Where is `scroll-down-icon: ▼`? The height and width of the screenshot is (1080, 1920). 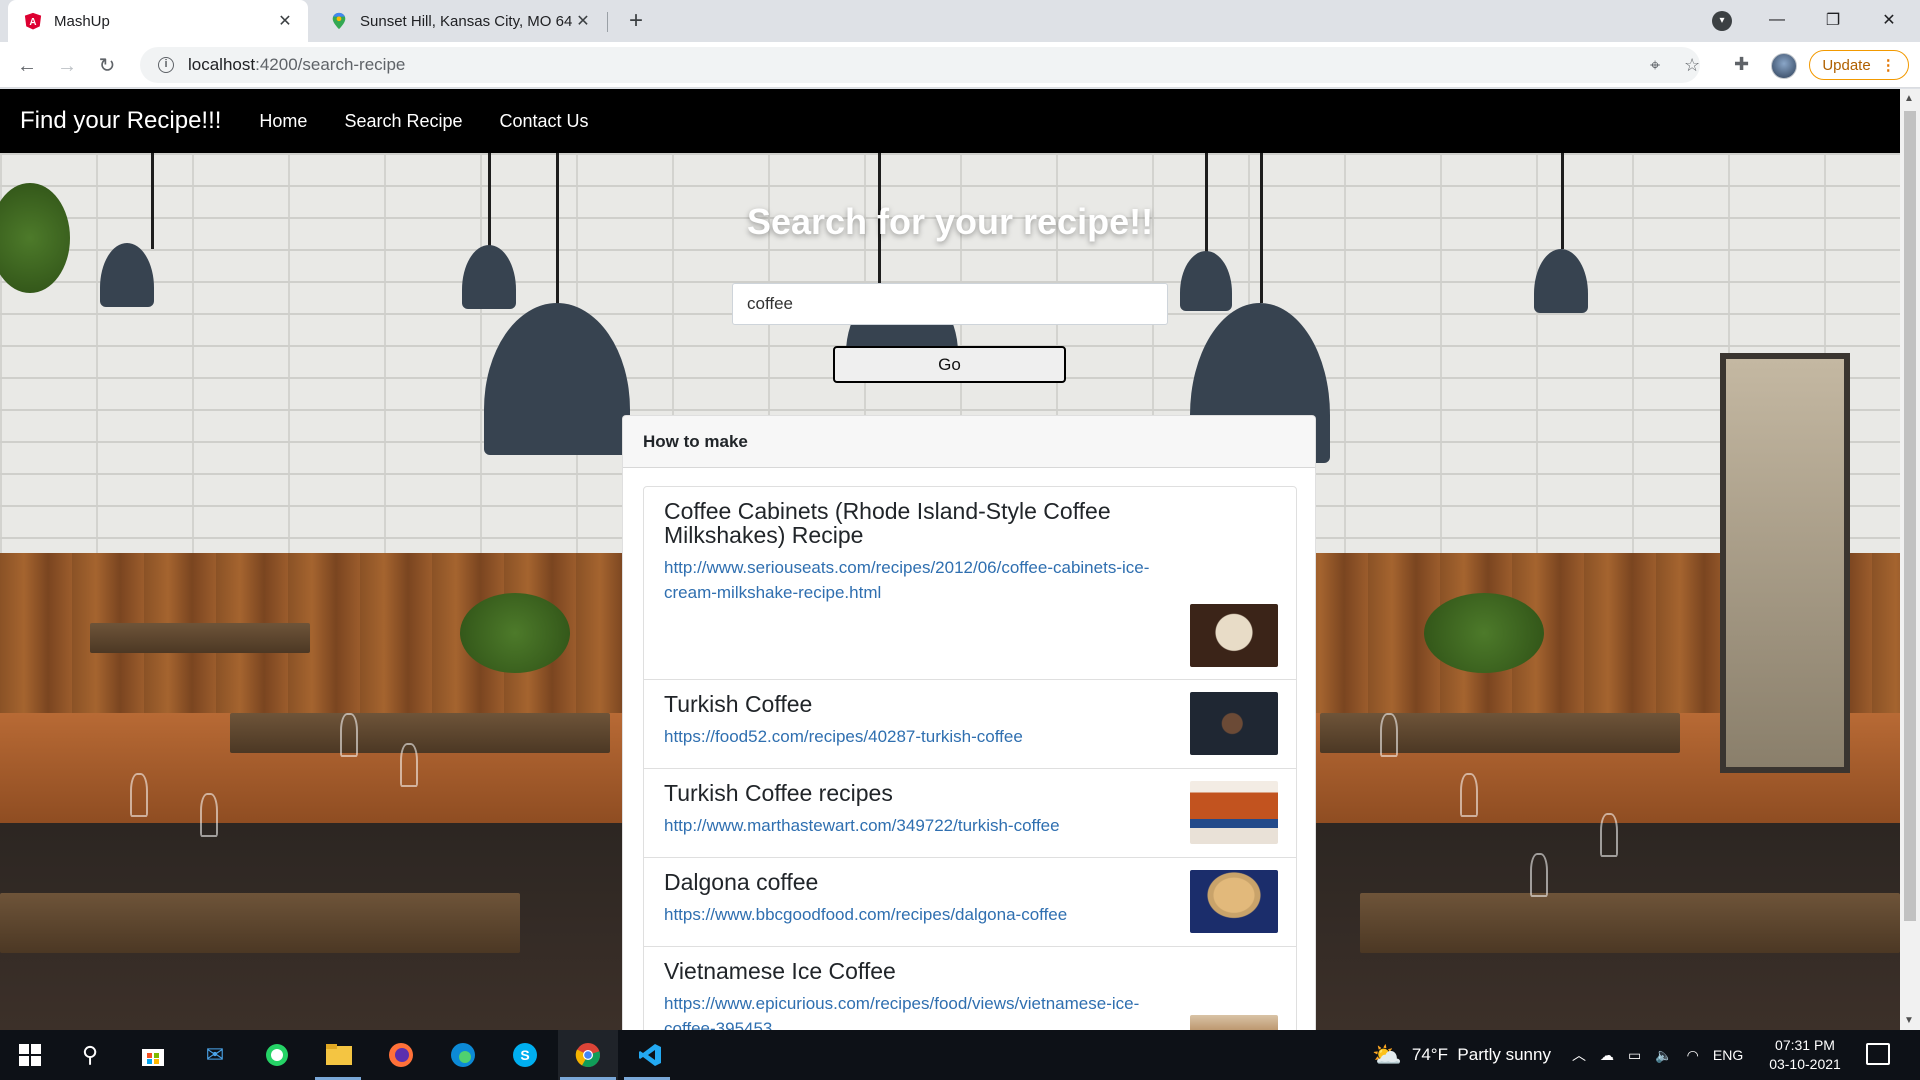
scroll-down-icon: ▼ is located at coordinates (1909, 1020).